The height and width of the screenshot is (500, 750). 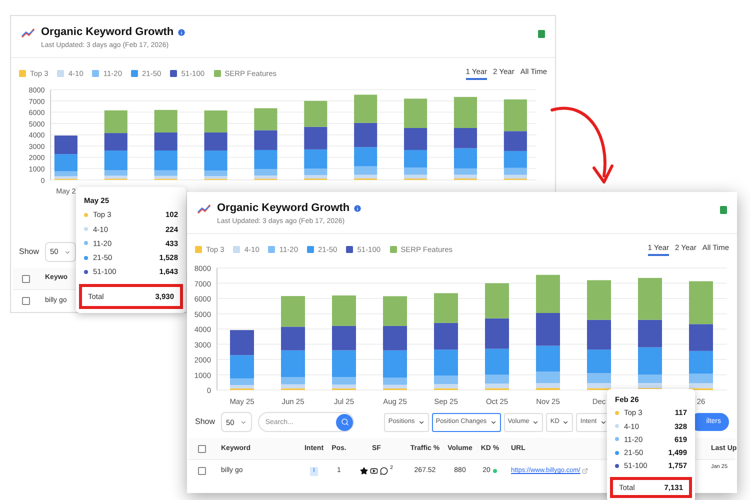 What do you see at coordinates (364, 471) in the screenshot?
I see `star-icon` at bounding box center [364, 471].